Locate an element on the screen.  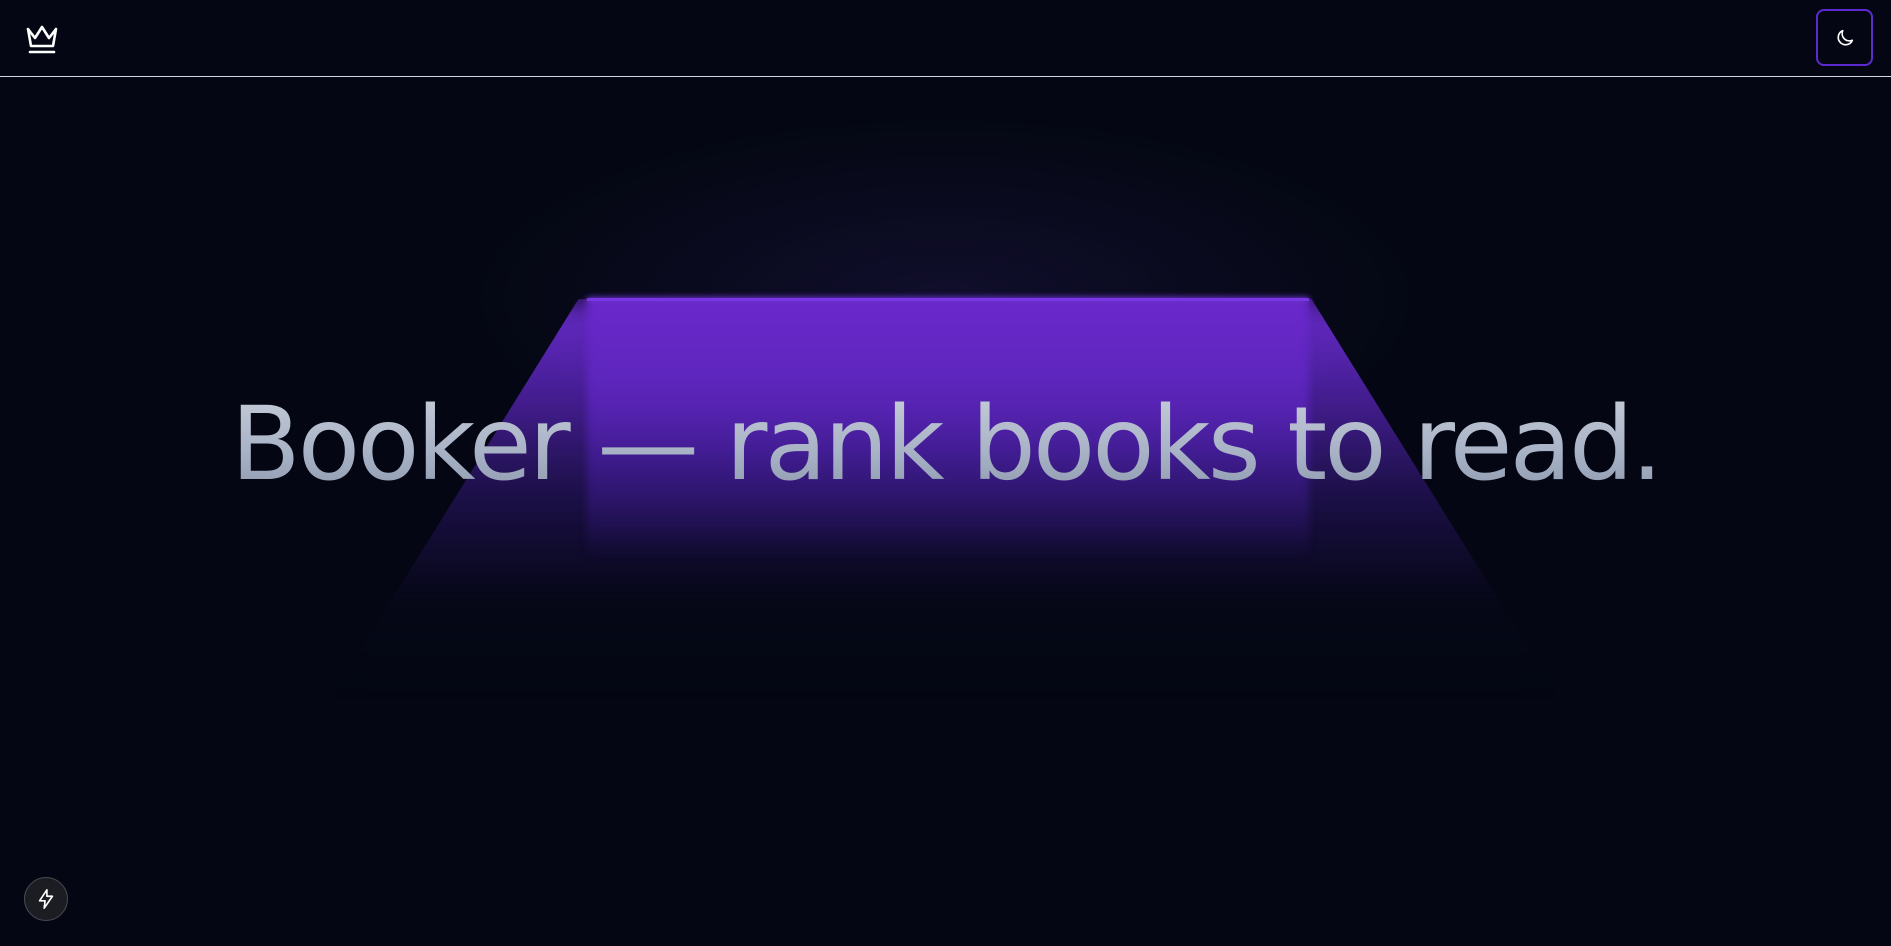
hero-headline: Booker — rank books to read. is located at coordinates (945, 445).